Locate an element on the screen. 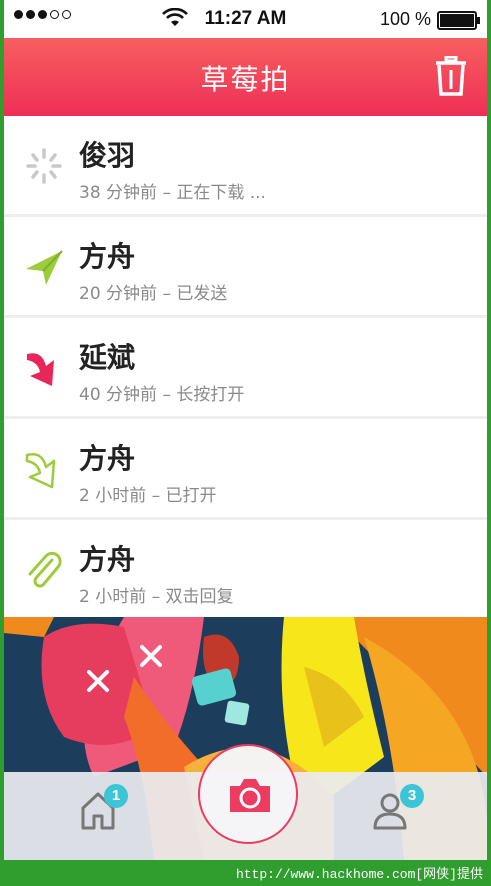  tab-profile: 3 is located at coordinates (397, 809).